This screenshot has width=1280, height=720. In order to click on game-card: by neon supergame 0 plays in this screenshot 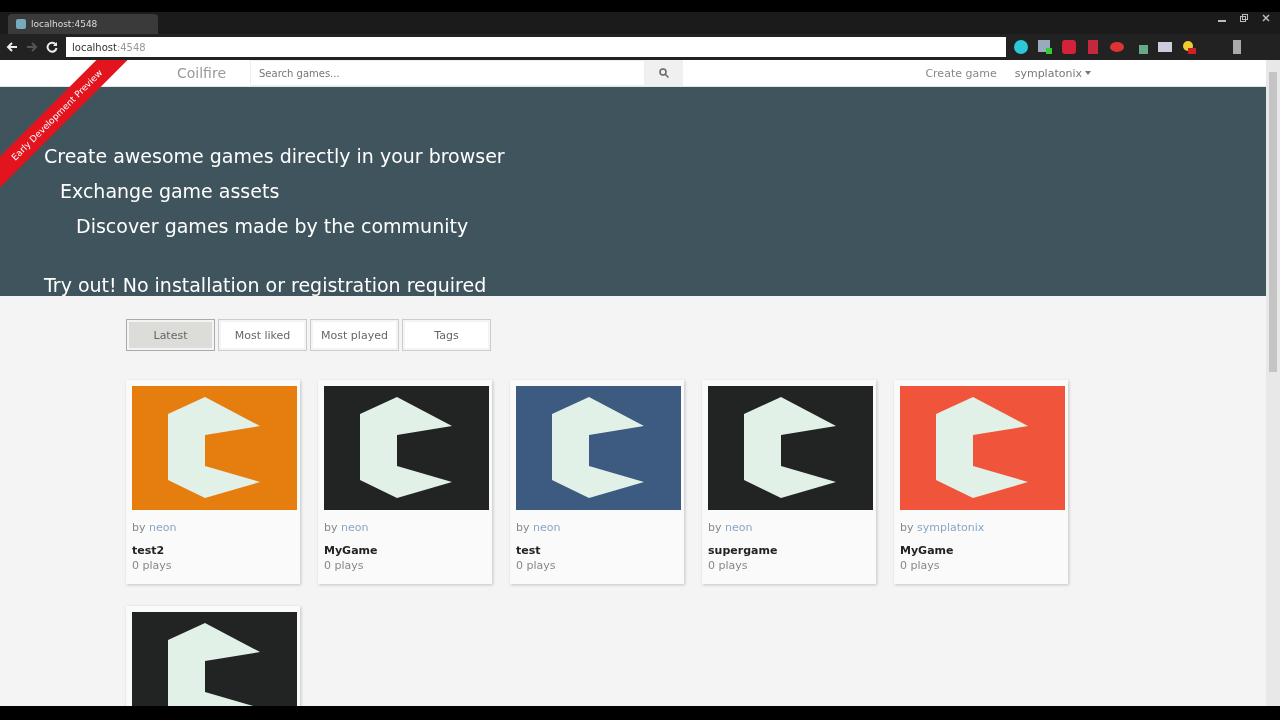, I will do `click(789, 482)`.